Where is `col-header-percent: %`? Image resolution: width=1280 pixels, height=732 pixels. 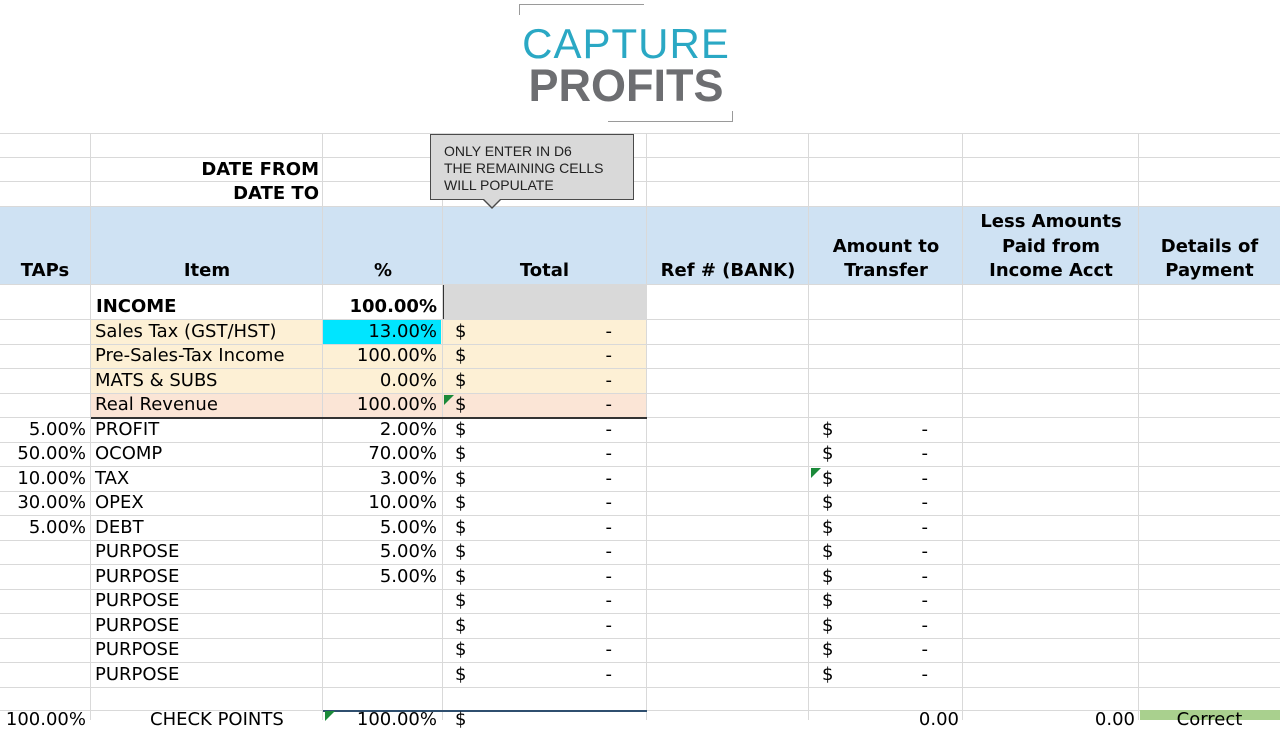
col-header-percent: % is located at coordinates (383, 271).